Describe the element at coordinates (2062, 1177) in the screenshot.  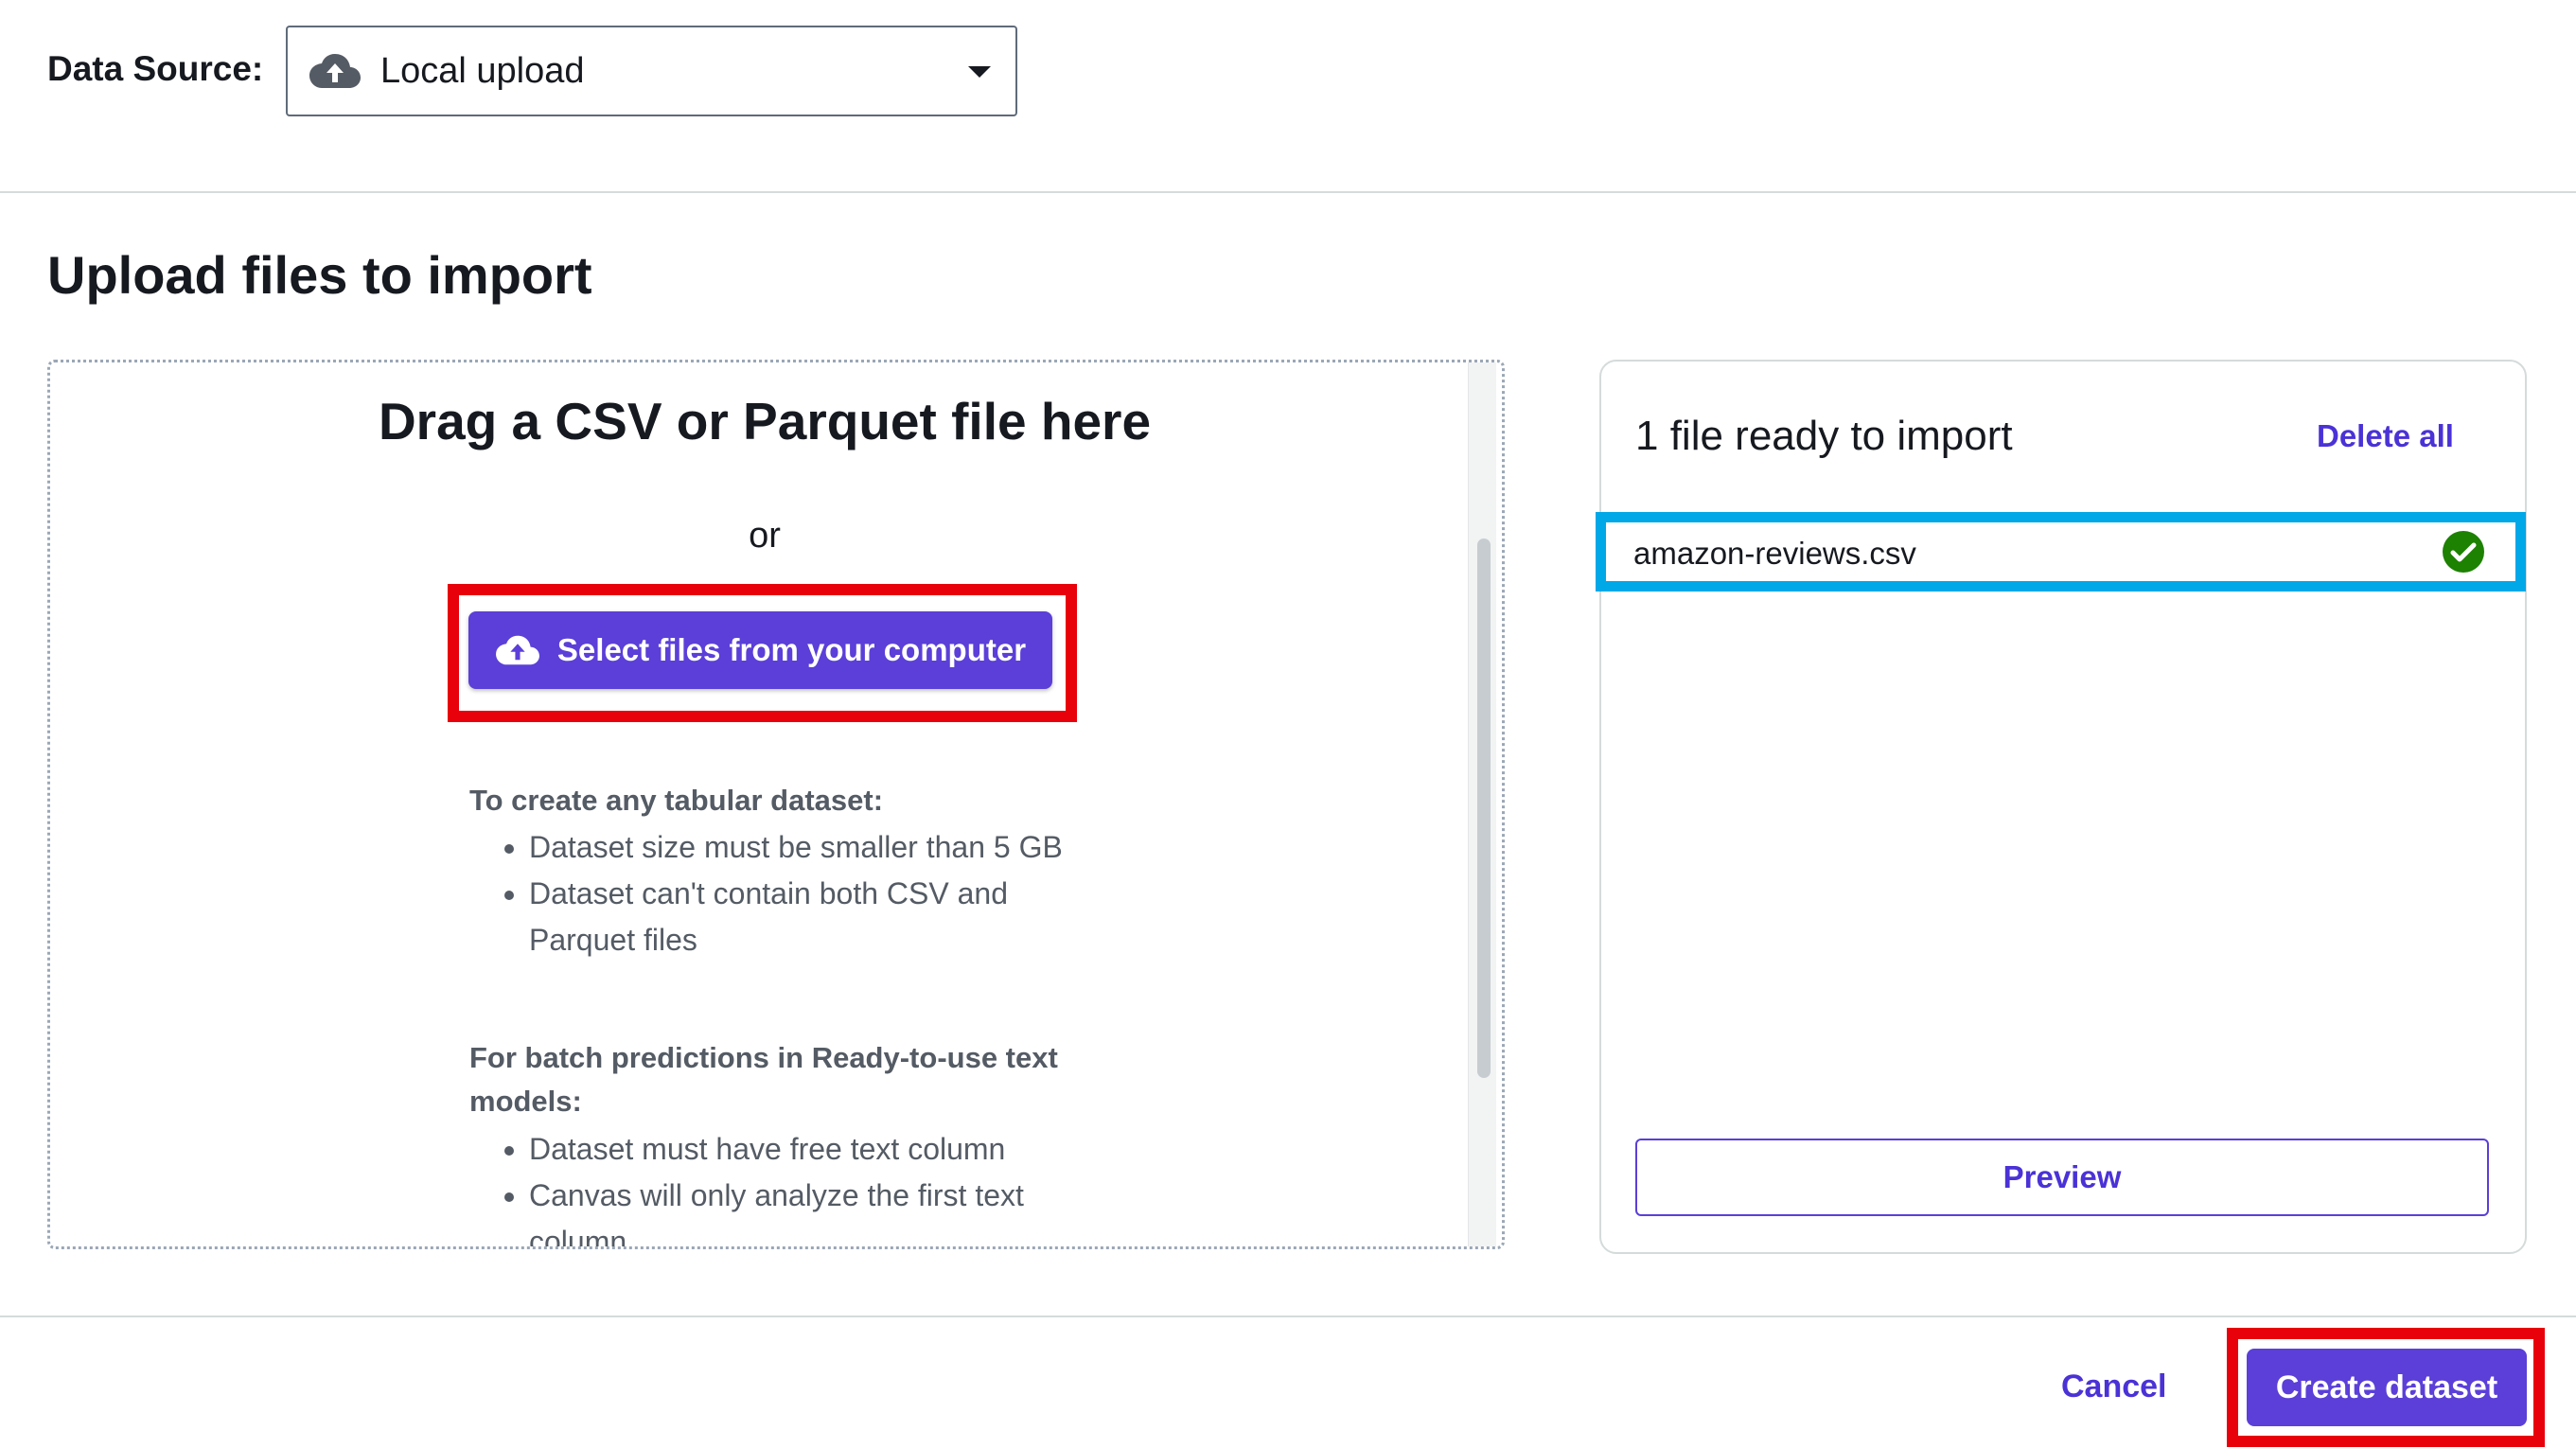
I see `preview-button: Preview` at that location.